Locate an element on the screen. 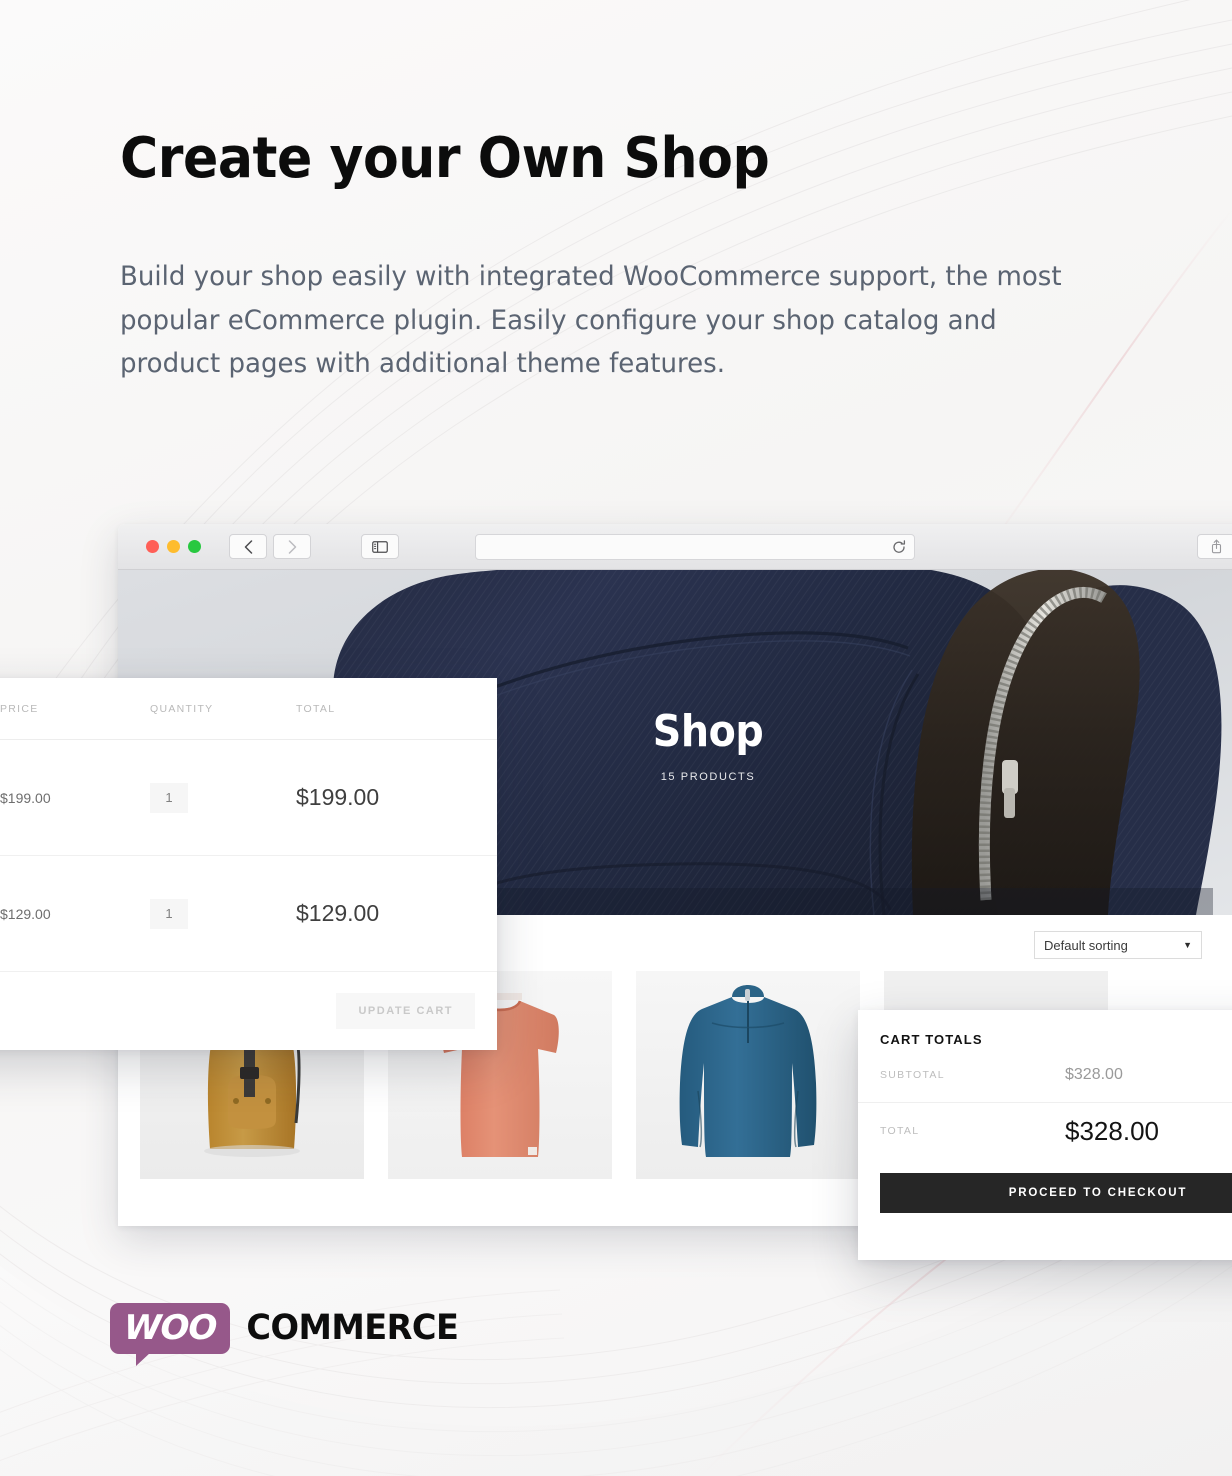 The height and width of the screenshot is (1476, 1232). cell-total: $129.00 is located at coordinates (338, 913).